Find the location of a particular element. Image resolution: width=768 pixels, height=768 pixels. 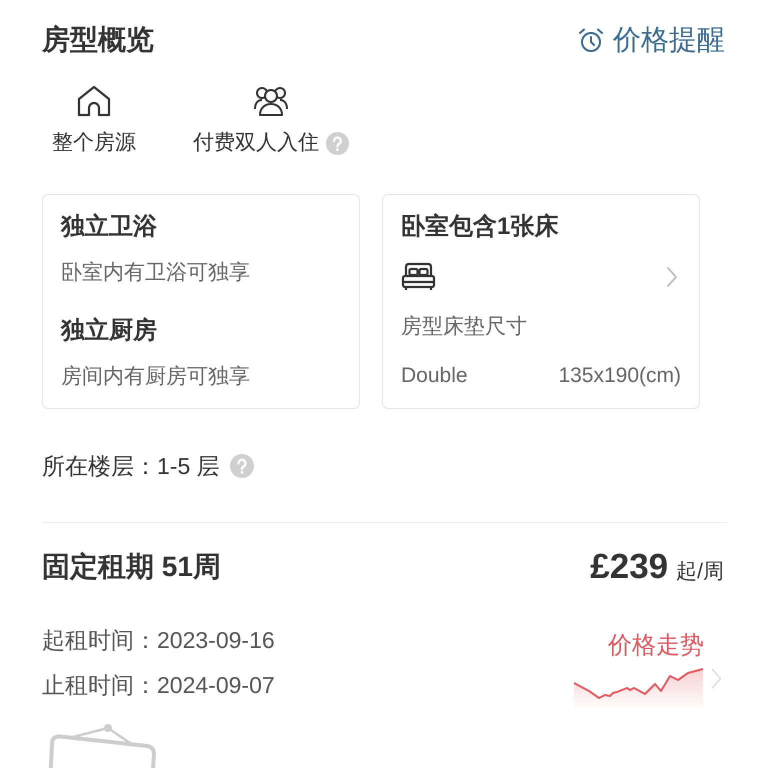

end-date-text: 止租时间：2024-09-07 is located at coordinates (158, 685).